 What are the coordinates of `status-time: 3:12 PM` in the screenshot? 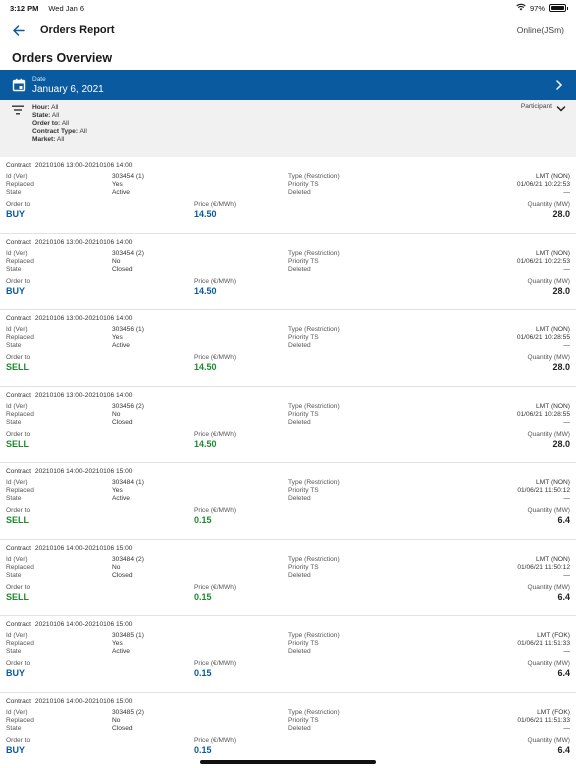 It's located at (24, 8).